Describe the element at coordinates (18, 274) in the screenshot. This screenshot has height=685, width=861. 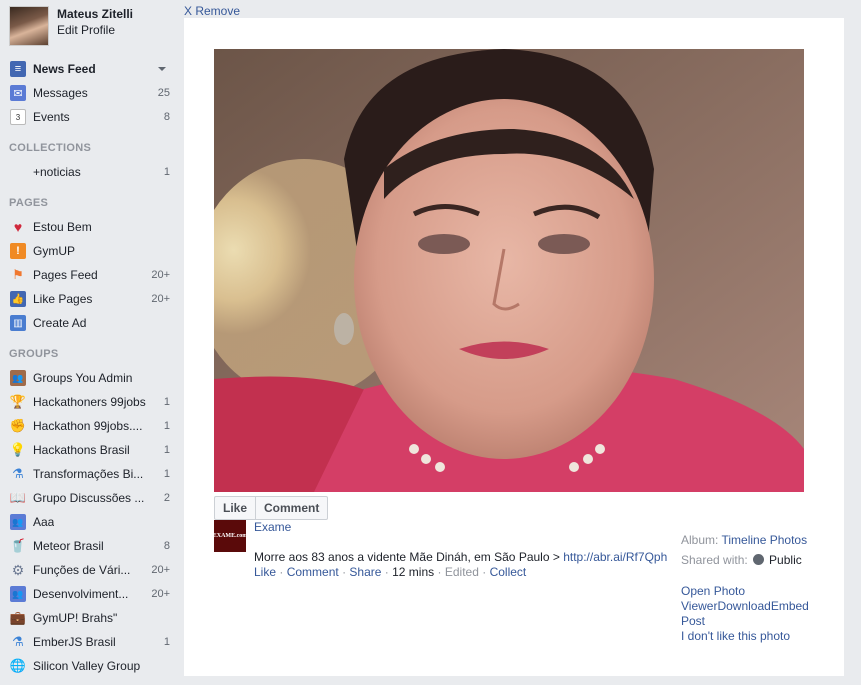
I see `flag-icon: ⚑` at that location.